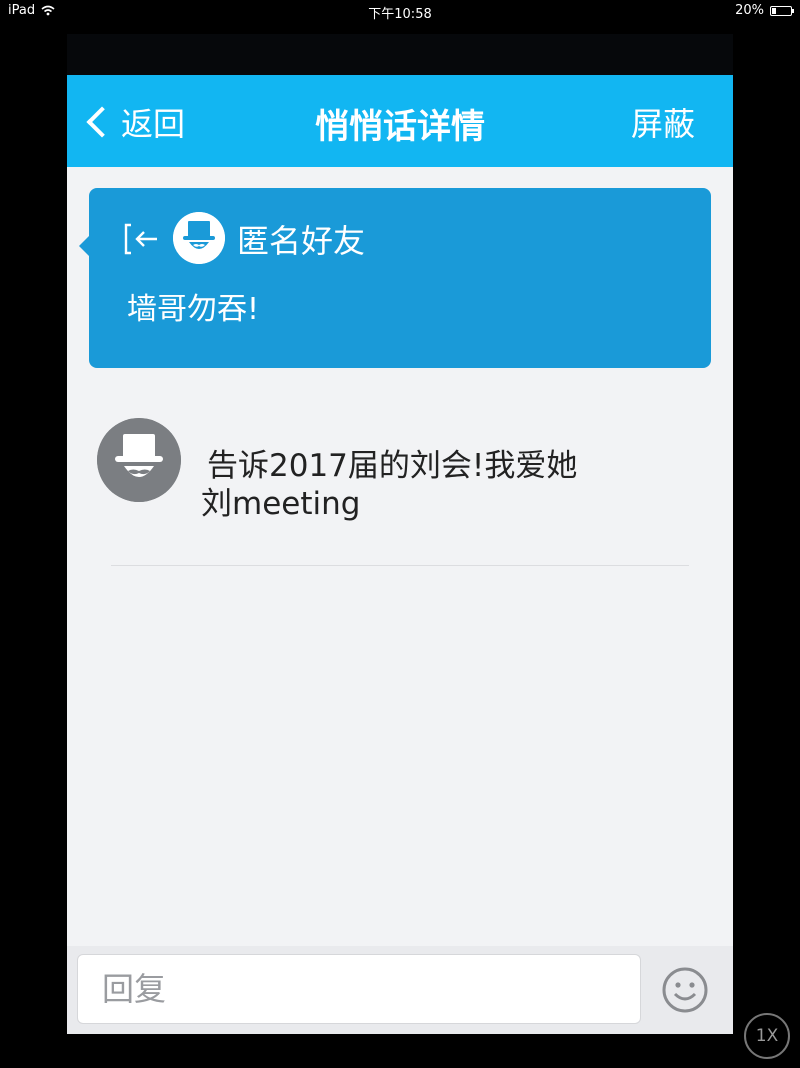  Describe the element at coordinates (400, 121) in the screenshot. I see `navbar: 返回 悄悄话详情 屏蔽` at that location.